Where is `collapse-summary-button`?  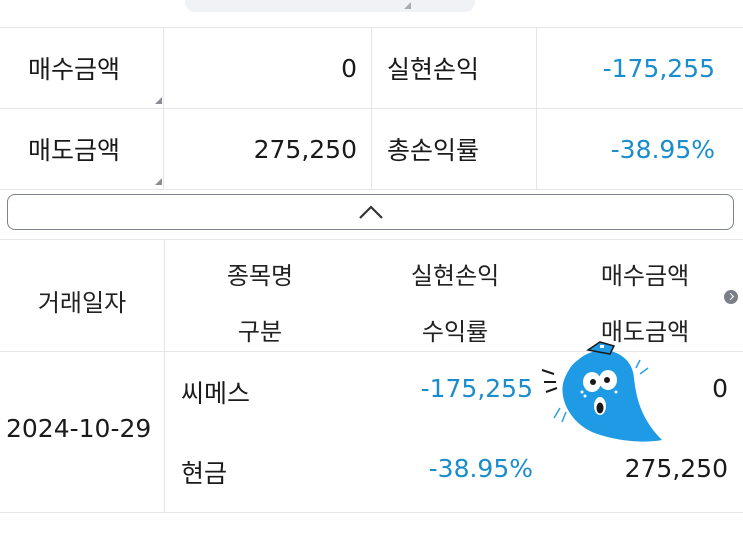
collapse-summary-button is located at coordinates (370, 212).